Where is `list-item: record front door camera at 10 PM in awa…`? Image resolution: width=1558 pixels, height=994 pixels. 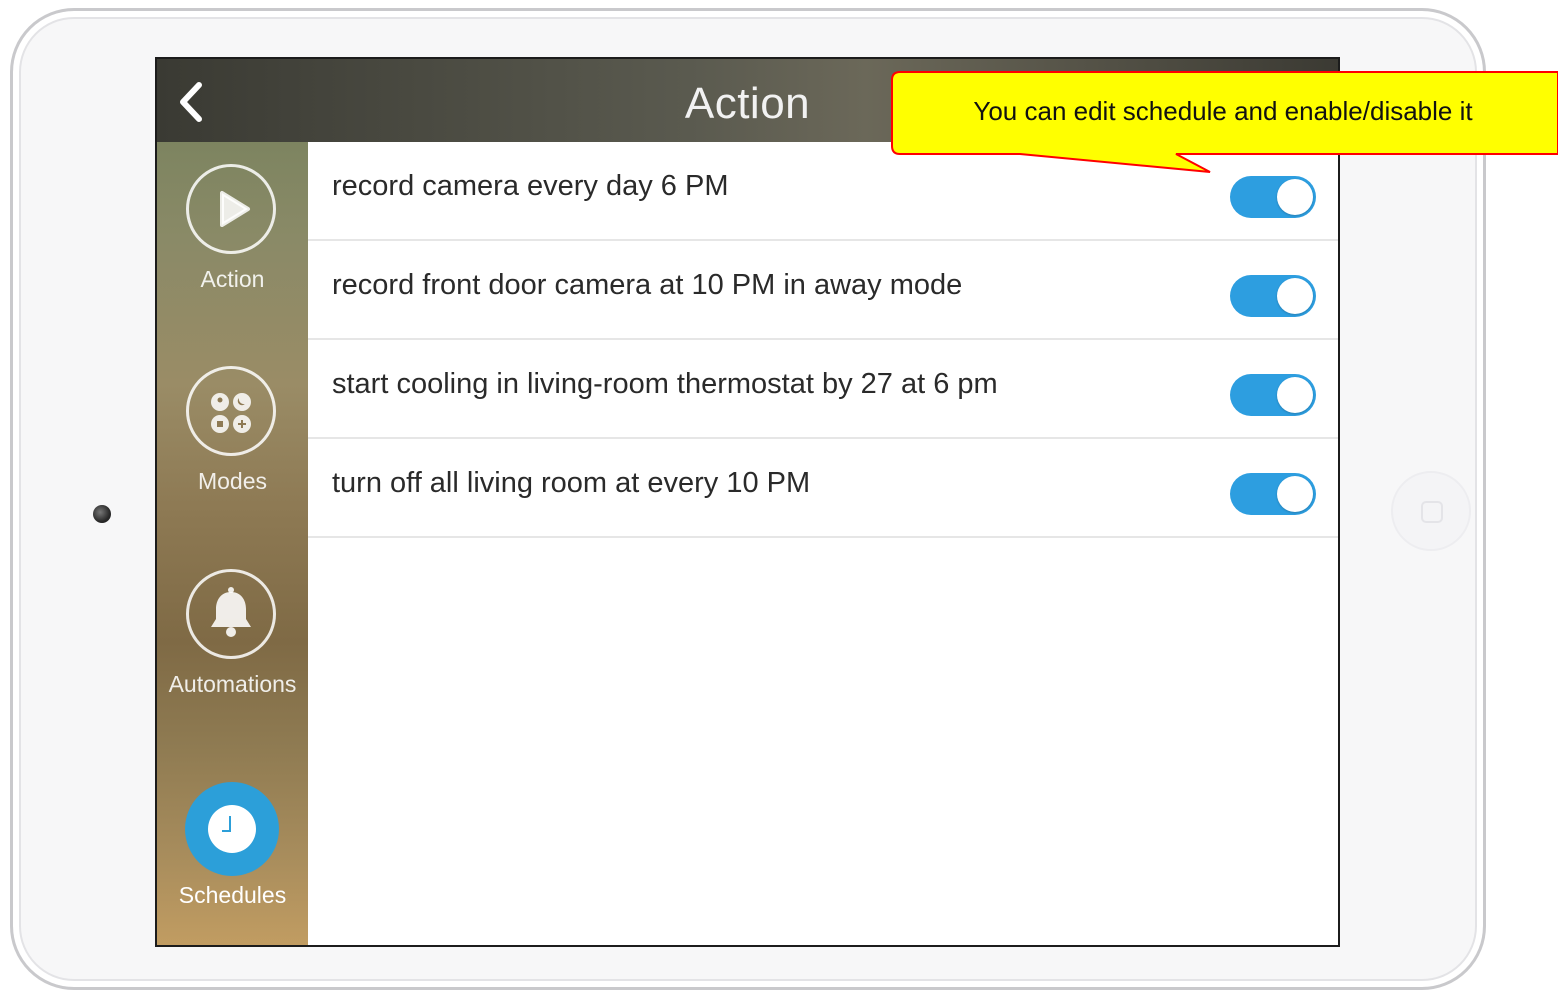 list-item: record front door camera at 10 PM in awa… is located at coordinates (823, 290).